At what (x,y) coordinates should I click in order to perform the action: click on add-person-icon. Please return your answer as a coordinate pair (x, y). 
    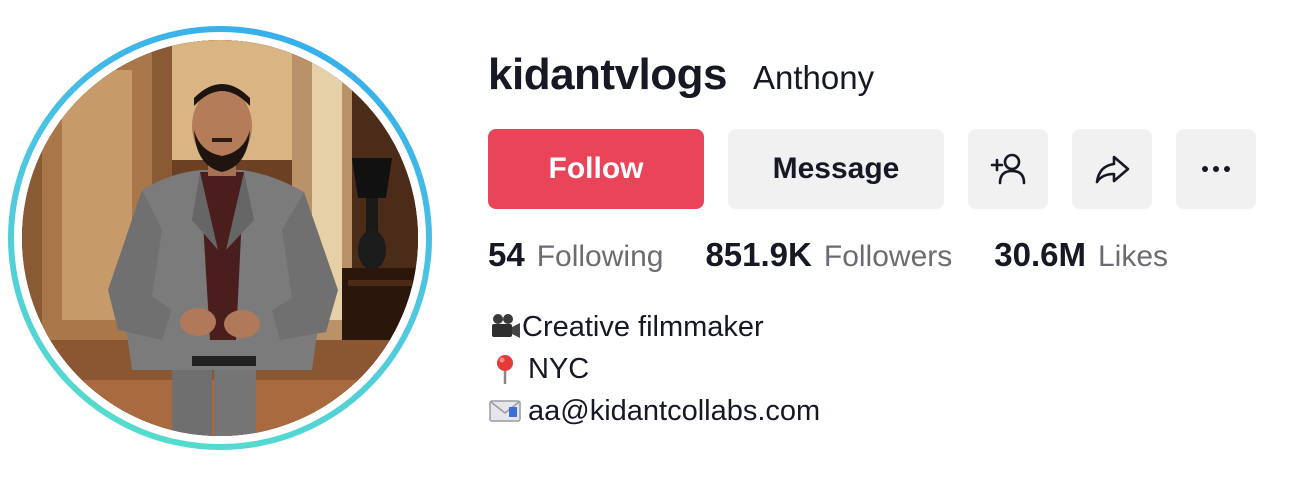
    Looking at the image, I should click on (1008, 169).